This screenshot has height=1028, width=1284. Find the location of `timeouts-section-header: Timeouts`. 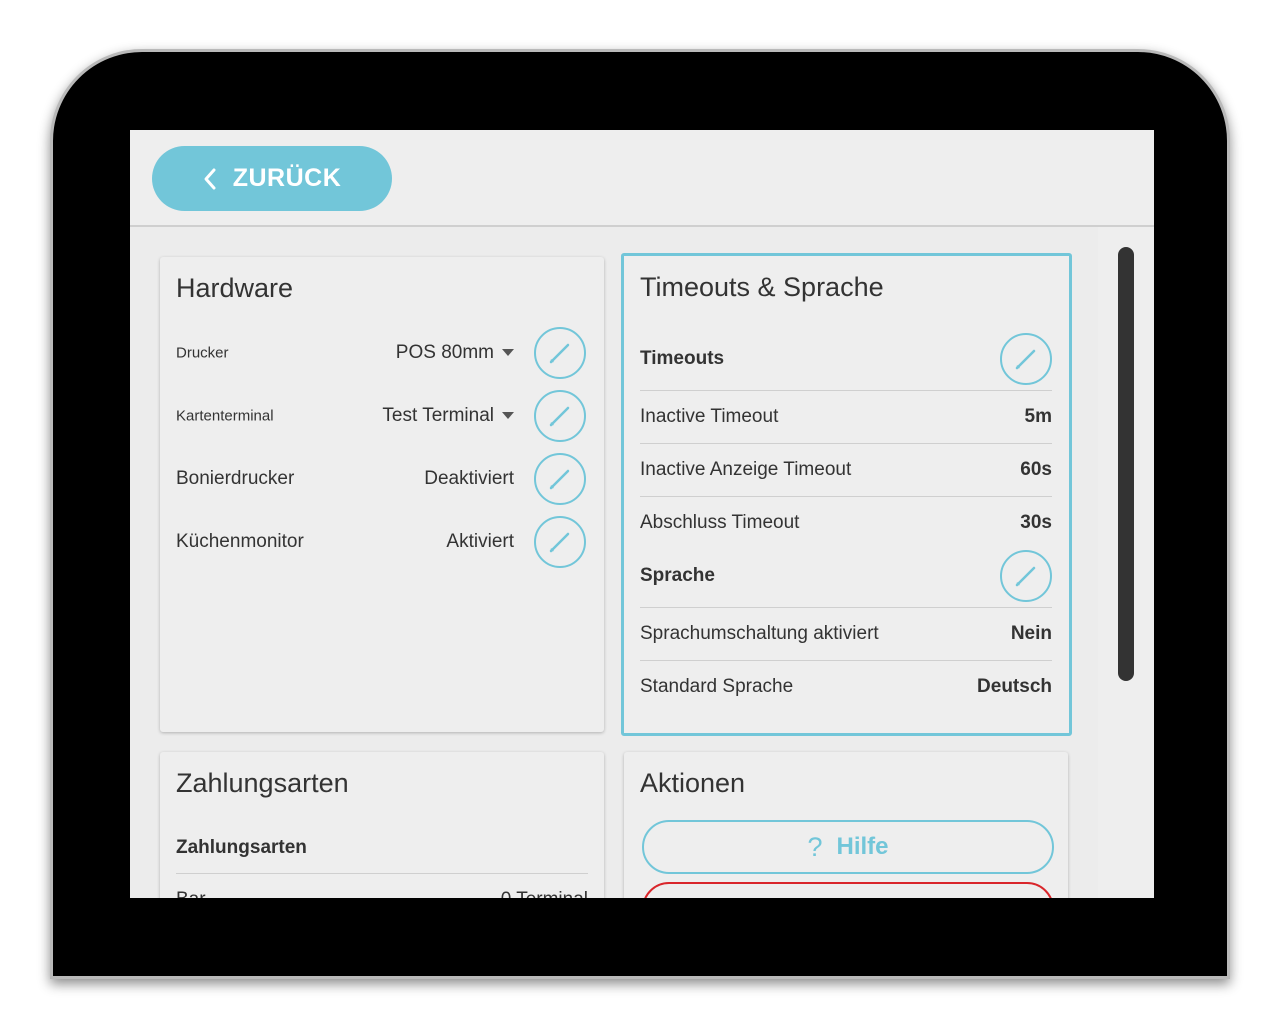

timeouts-section-header: Timeouts is located at coordinates (846, 359).